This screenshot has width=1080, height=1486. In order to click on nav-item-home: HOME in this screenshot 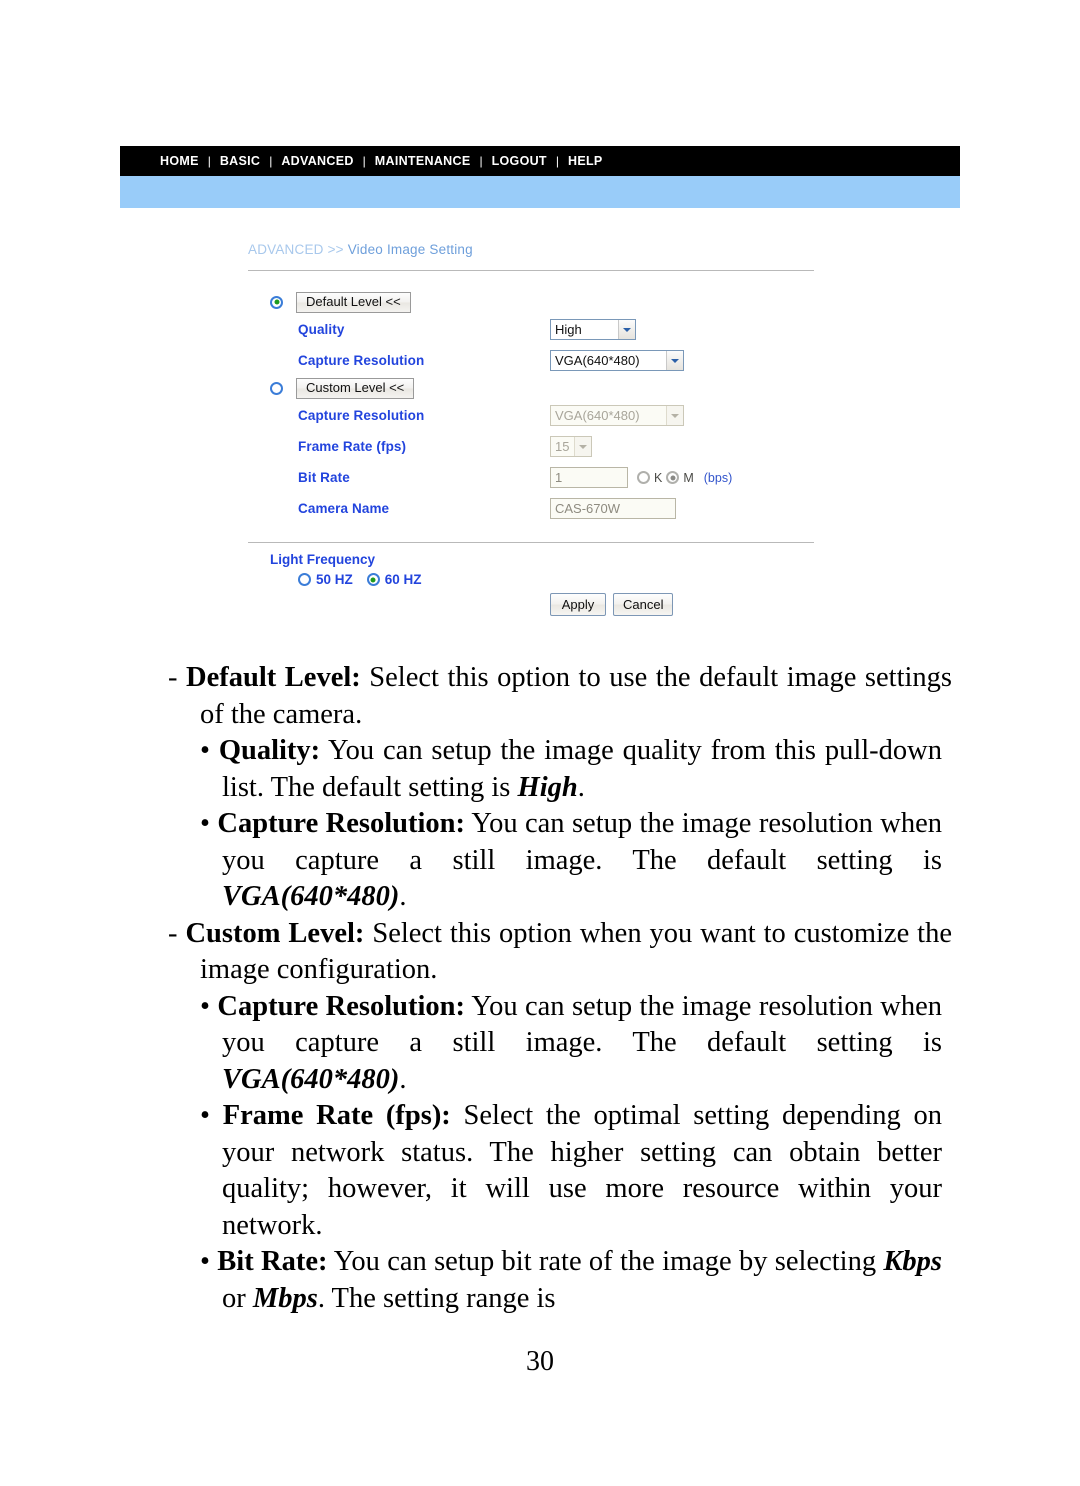, I will do `click(179, 161)`.